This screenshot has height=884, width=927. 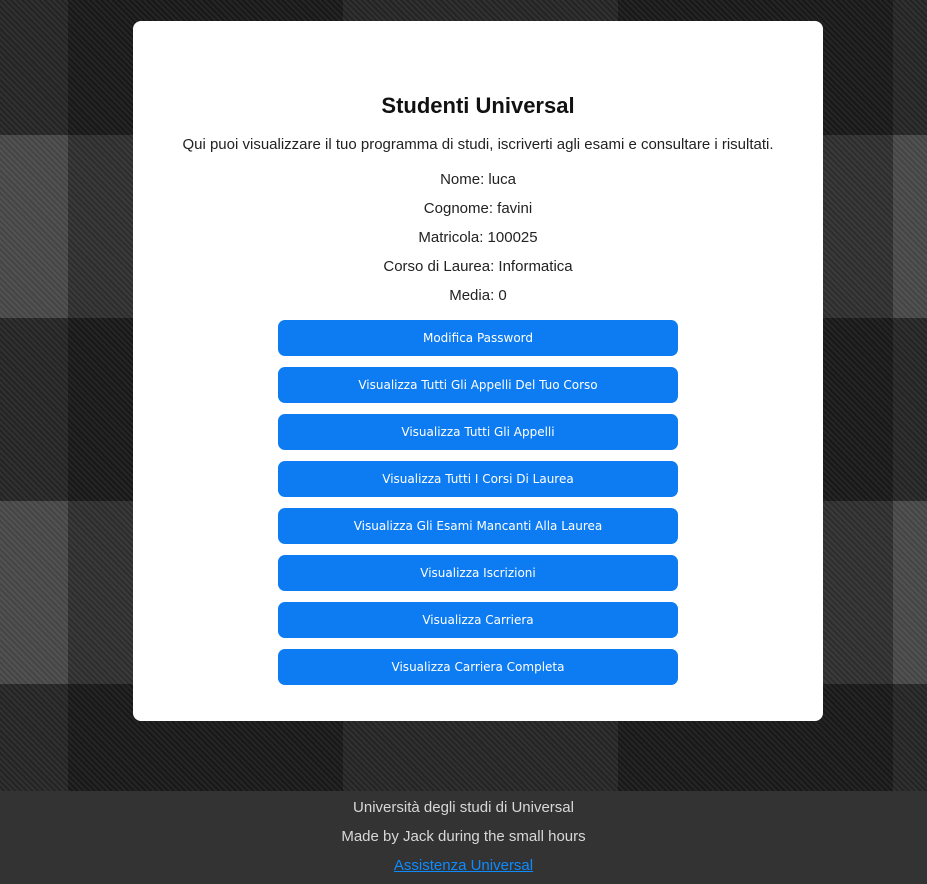 I want to click on info-surname: Cognome: favini, so click(x=478, y=208).